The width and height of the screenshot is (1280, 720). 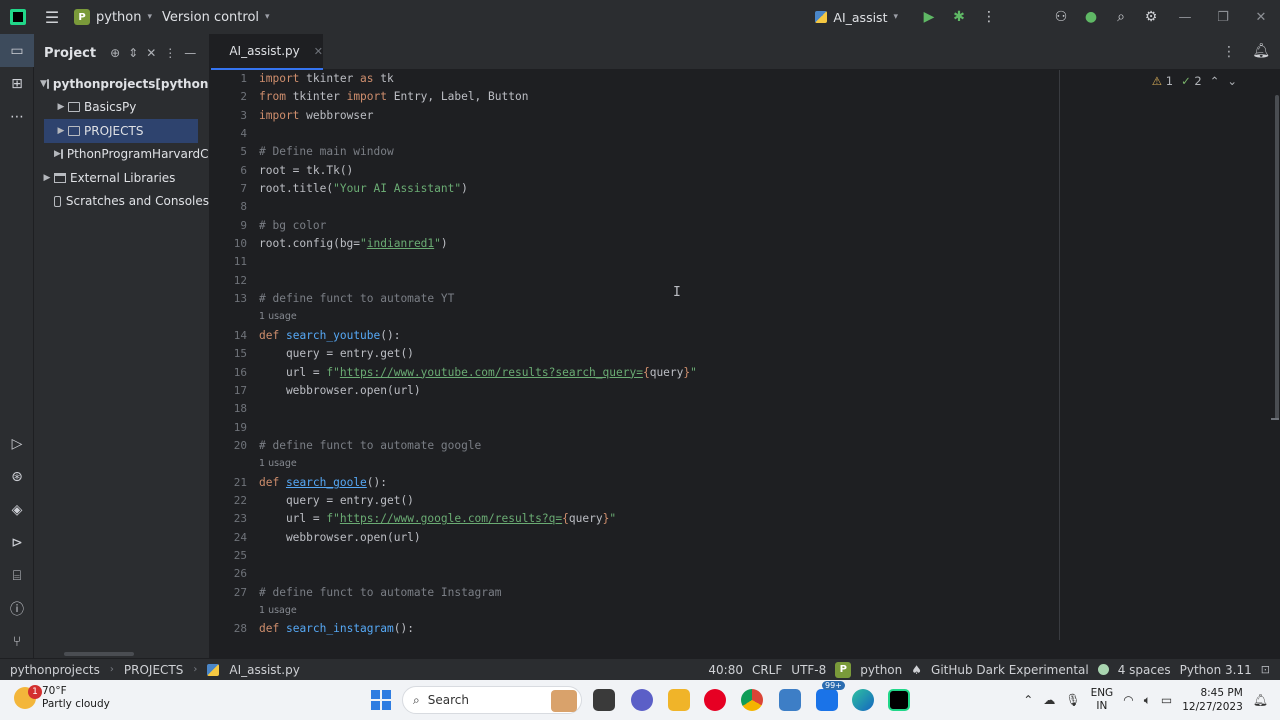 What do you see at coordinates (17, 608) in the screenshot?
I see `problems-icon: ⓘ` at bounding box center [17, 608].